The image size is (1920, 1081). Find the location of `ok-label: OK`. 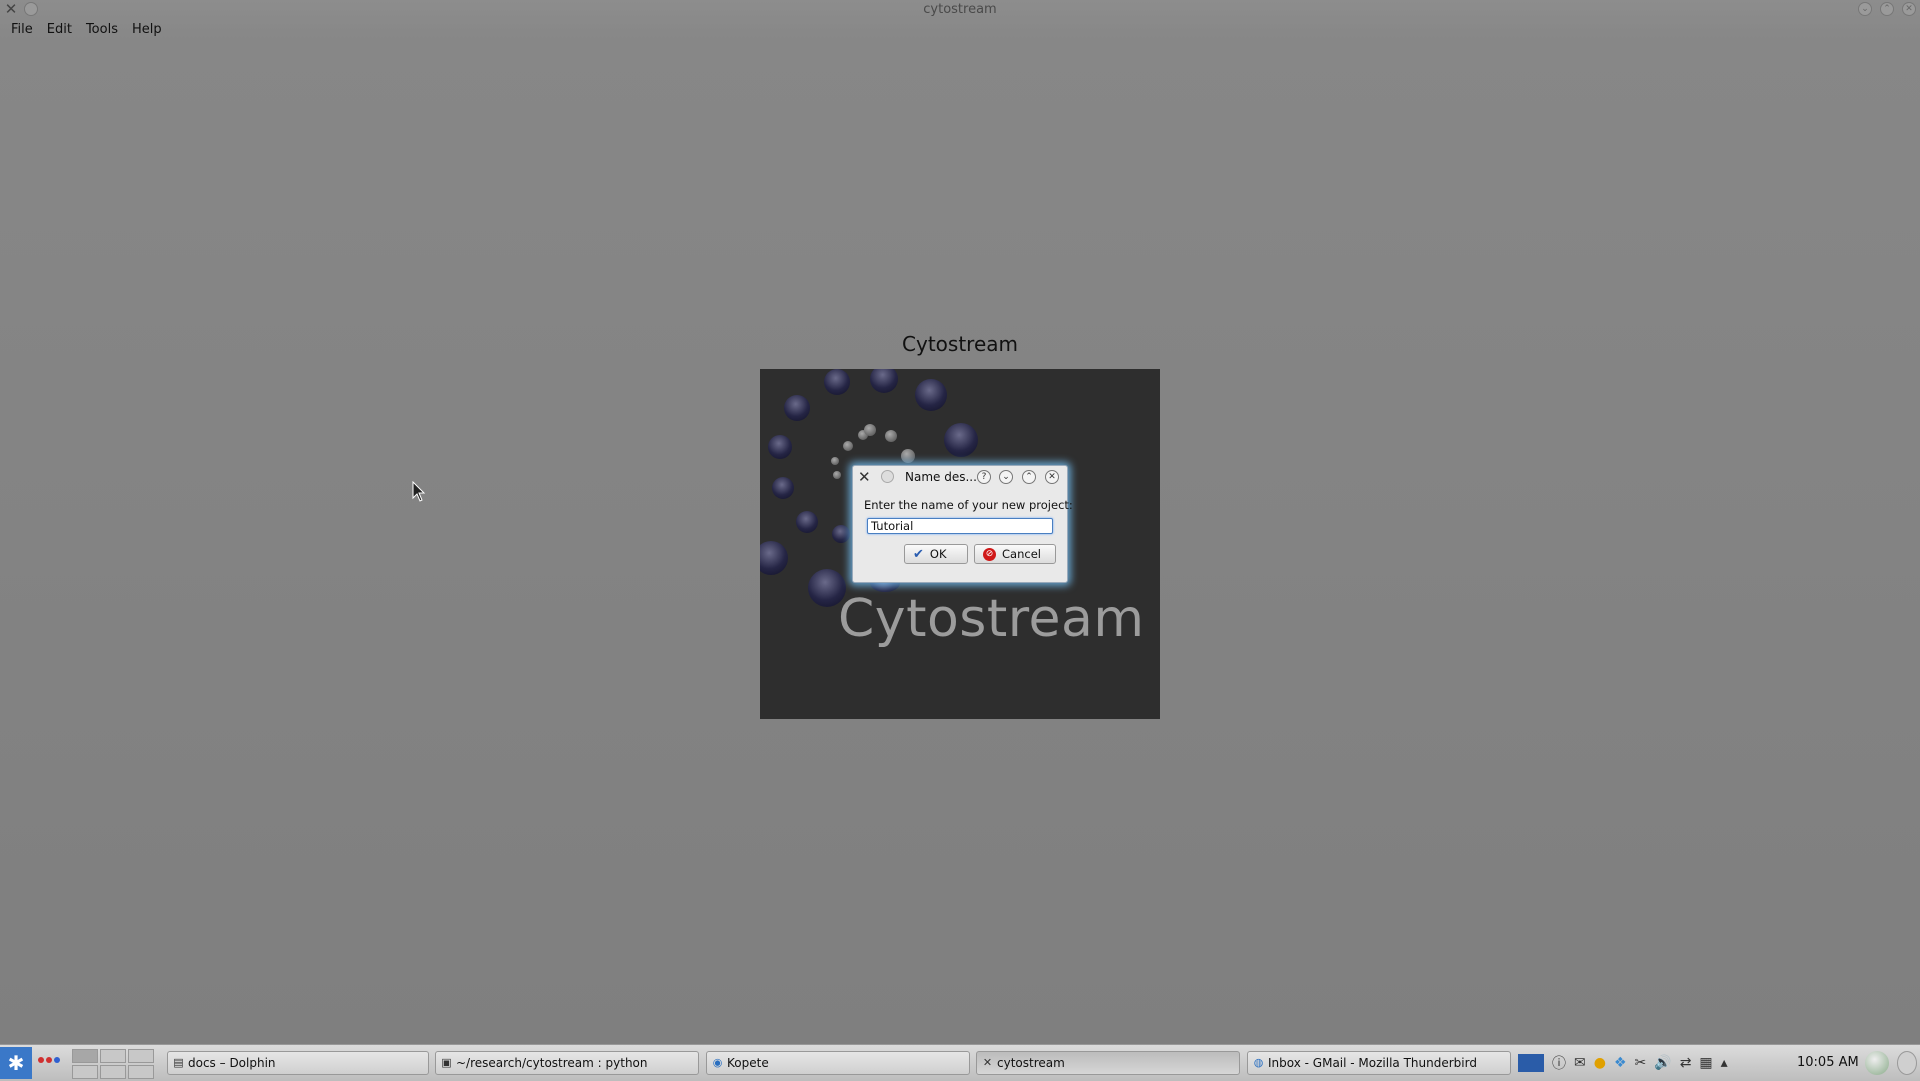

ok-label: OK is located at coordinates (938, 554).